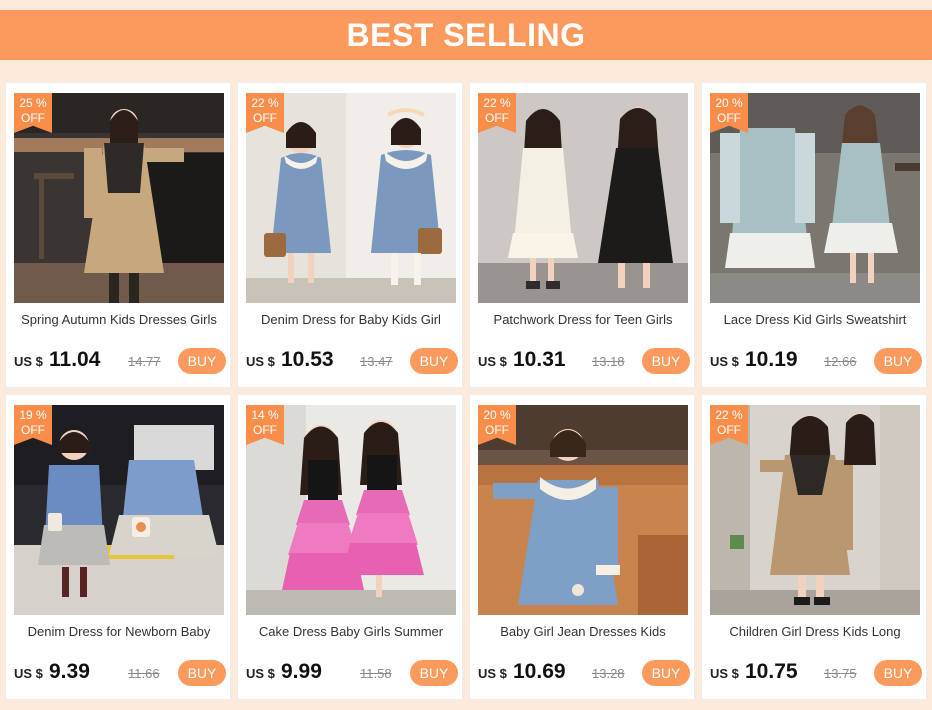 The image size is (932, 710). What do you see at coordinates (352, 361) in the screenshot?
I see `price-row: US $ 10.53 13.47 BUY` at bounding box center [352, 361].